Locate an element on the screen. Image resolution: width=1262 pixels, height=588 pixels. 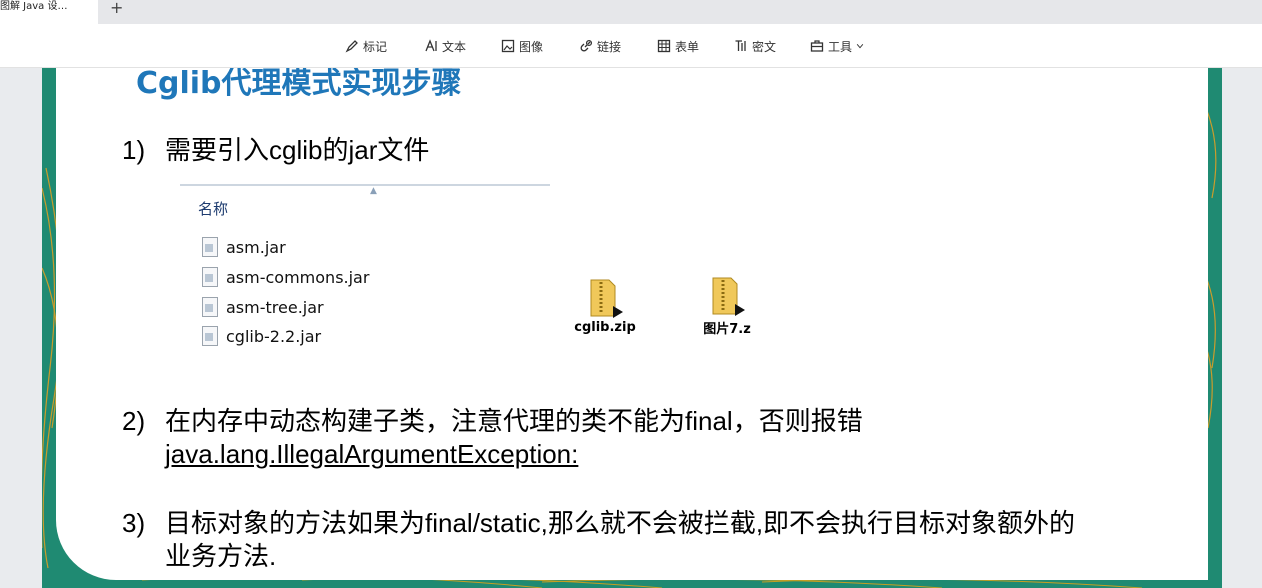
tool-redact-label: 密文 is located at coordinates (764, 46).